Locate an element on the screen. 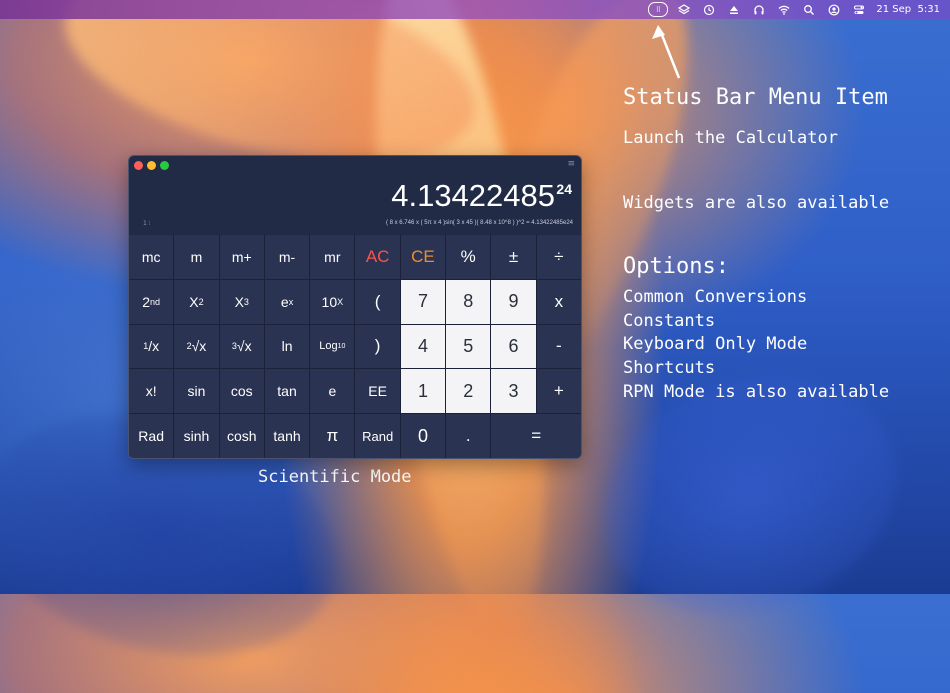 This screenshot has width=950, height=693. menu-icon: ≡ is located at coordinates (571, 164).